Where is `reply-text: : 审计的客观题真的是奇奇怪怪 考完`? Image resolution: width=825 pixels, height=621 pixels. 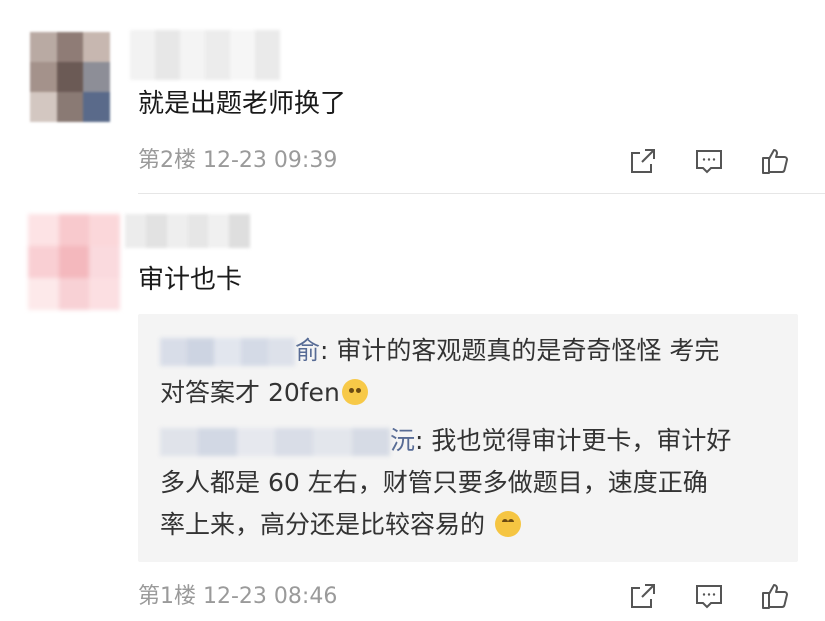
reply-text: : 审计的客观题真的是奇奇怪怪 考完 is located at coordinates (520, 350).